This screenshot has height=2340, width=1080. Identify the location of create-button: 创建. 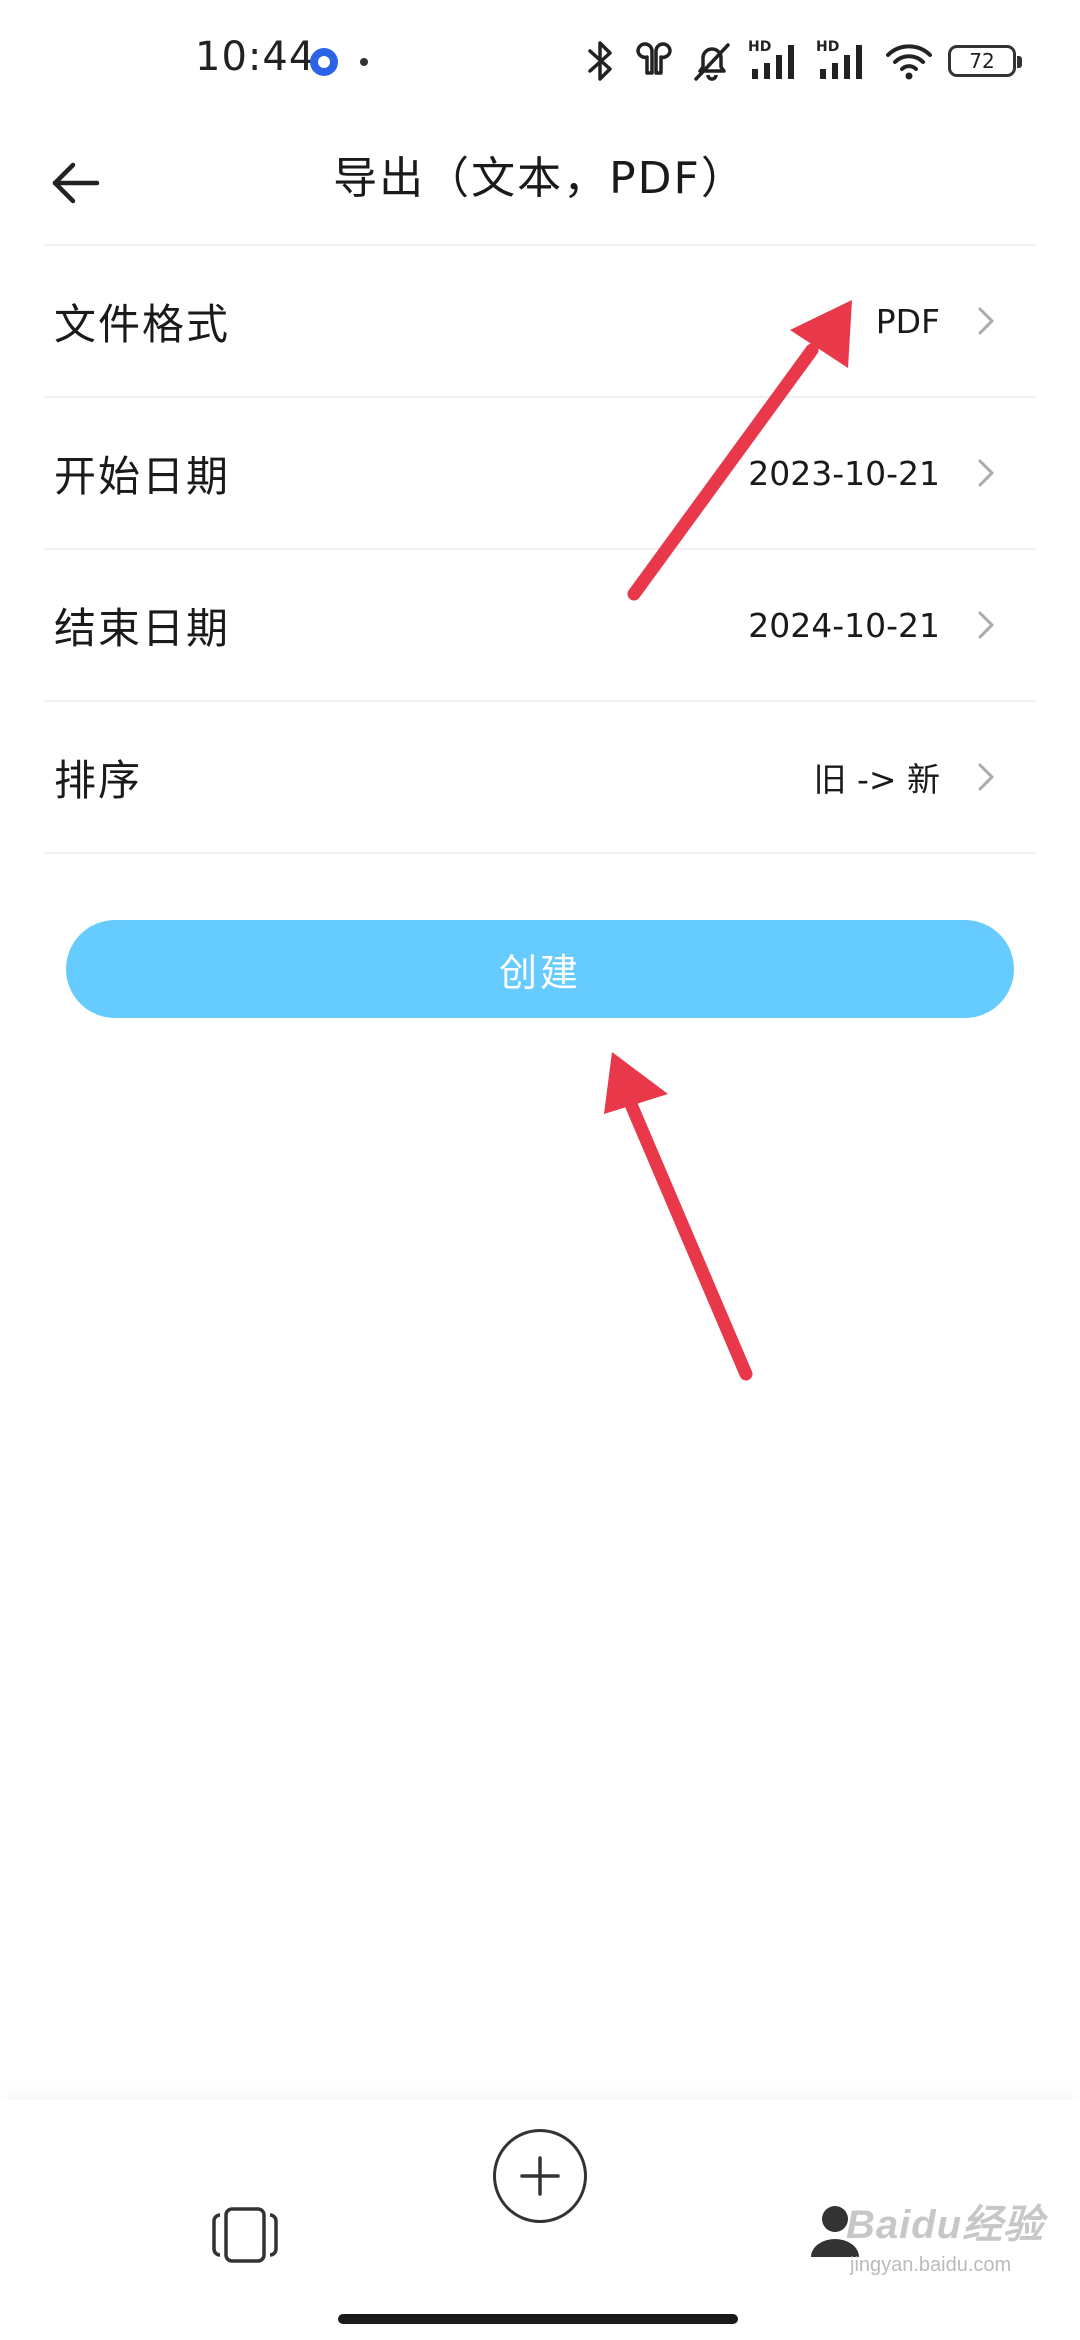
(540, 969).